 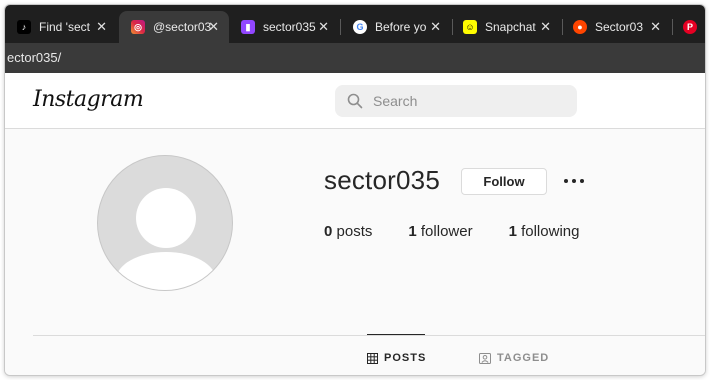 I want to click on search-icon, so click(x=355, y=101).